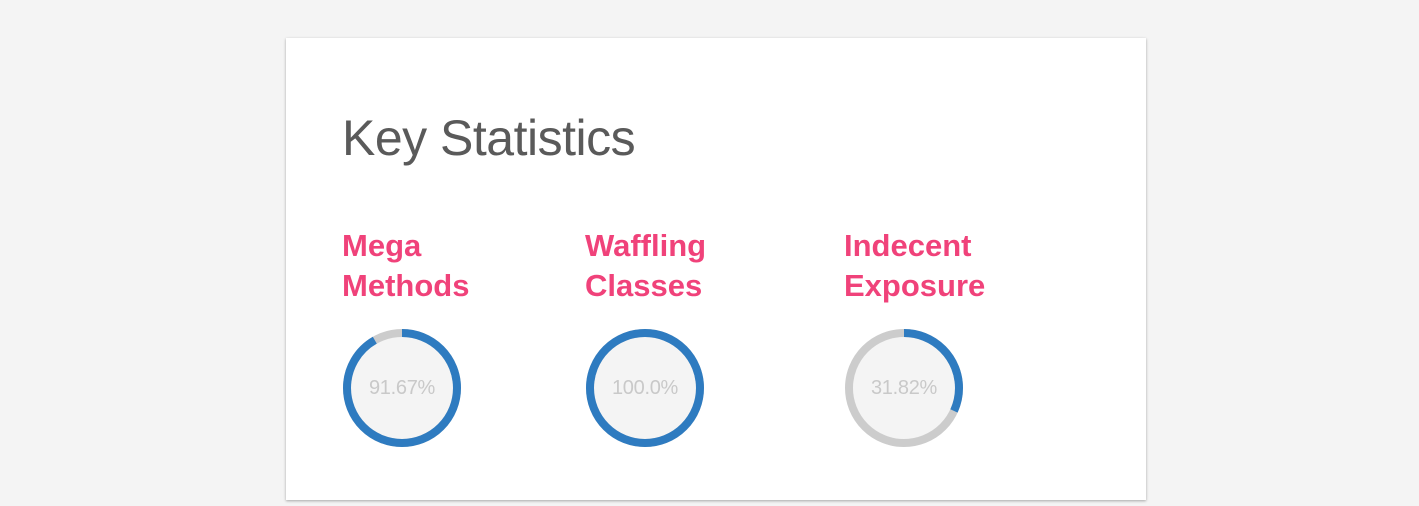 Image resolution: width=1419 pixels, height=506 pixels. I want to click on stat-indecent-exposure: Indecent Exposure 31.82%, so click(944, 336).